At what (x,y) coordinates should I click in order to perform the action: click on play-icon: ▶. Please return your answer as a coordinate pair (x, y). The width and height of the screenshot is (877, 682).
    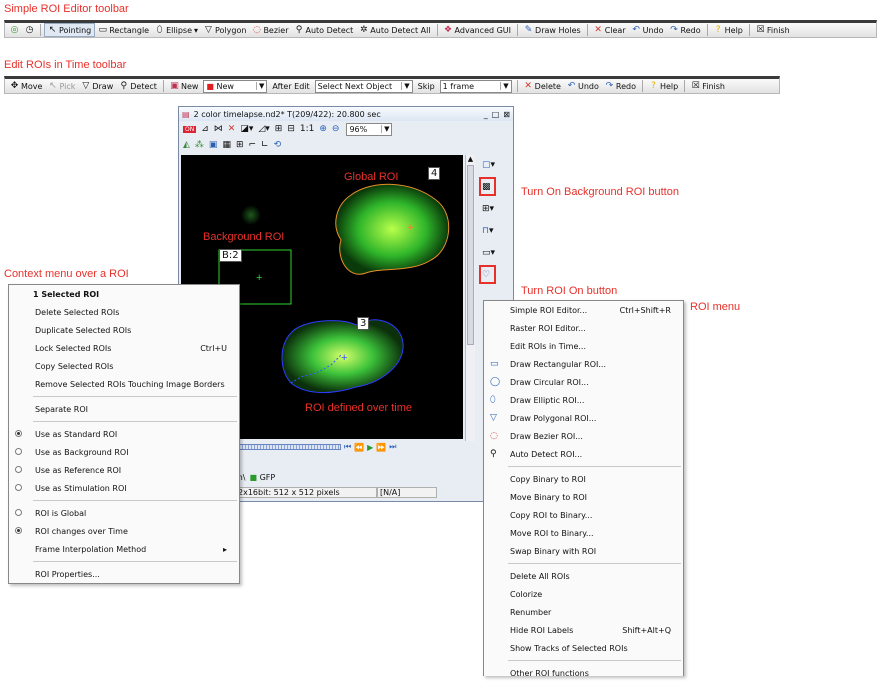
    Looking at the image, I should click on (370, 447).